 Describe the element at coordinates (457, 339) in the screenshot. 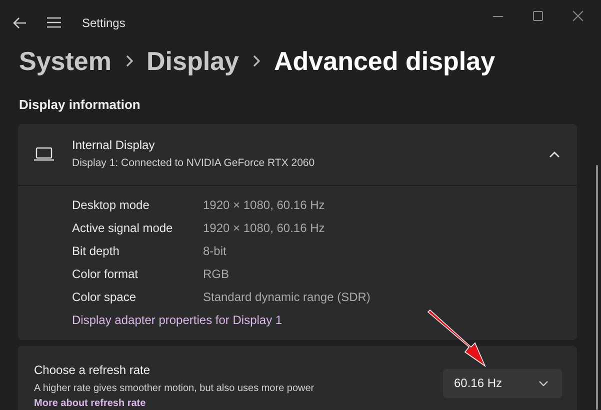

I see `pointer-arrow` at that location.